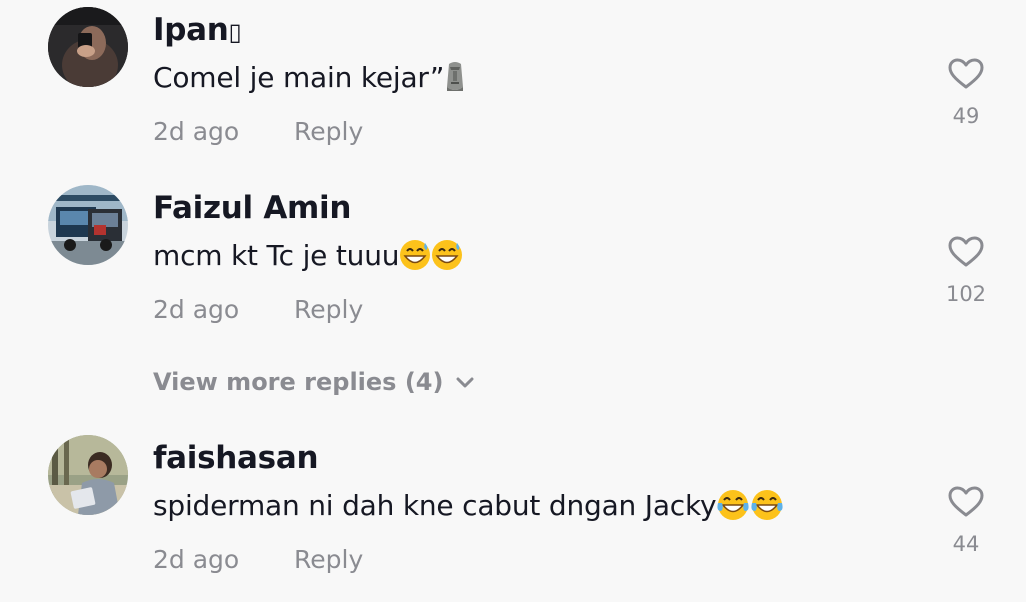  Describe the element at coordinates (236, 458) in the screenshot. I see `username: faishasan` at that location.